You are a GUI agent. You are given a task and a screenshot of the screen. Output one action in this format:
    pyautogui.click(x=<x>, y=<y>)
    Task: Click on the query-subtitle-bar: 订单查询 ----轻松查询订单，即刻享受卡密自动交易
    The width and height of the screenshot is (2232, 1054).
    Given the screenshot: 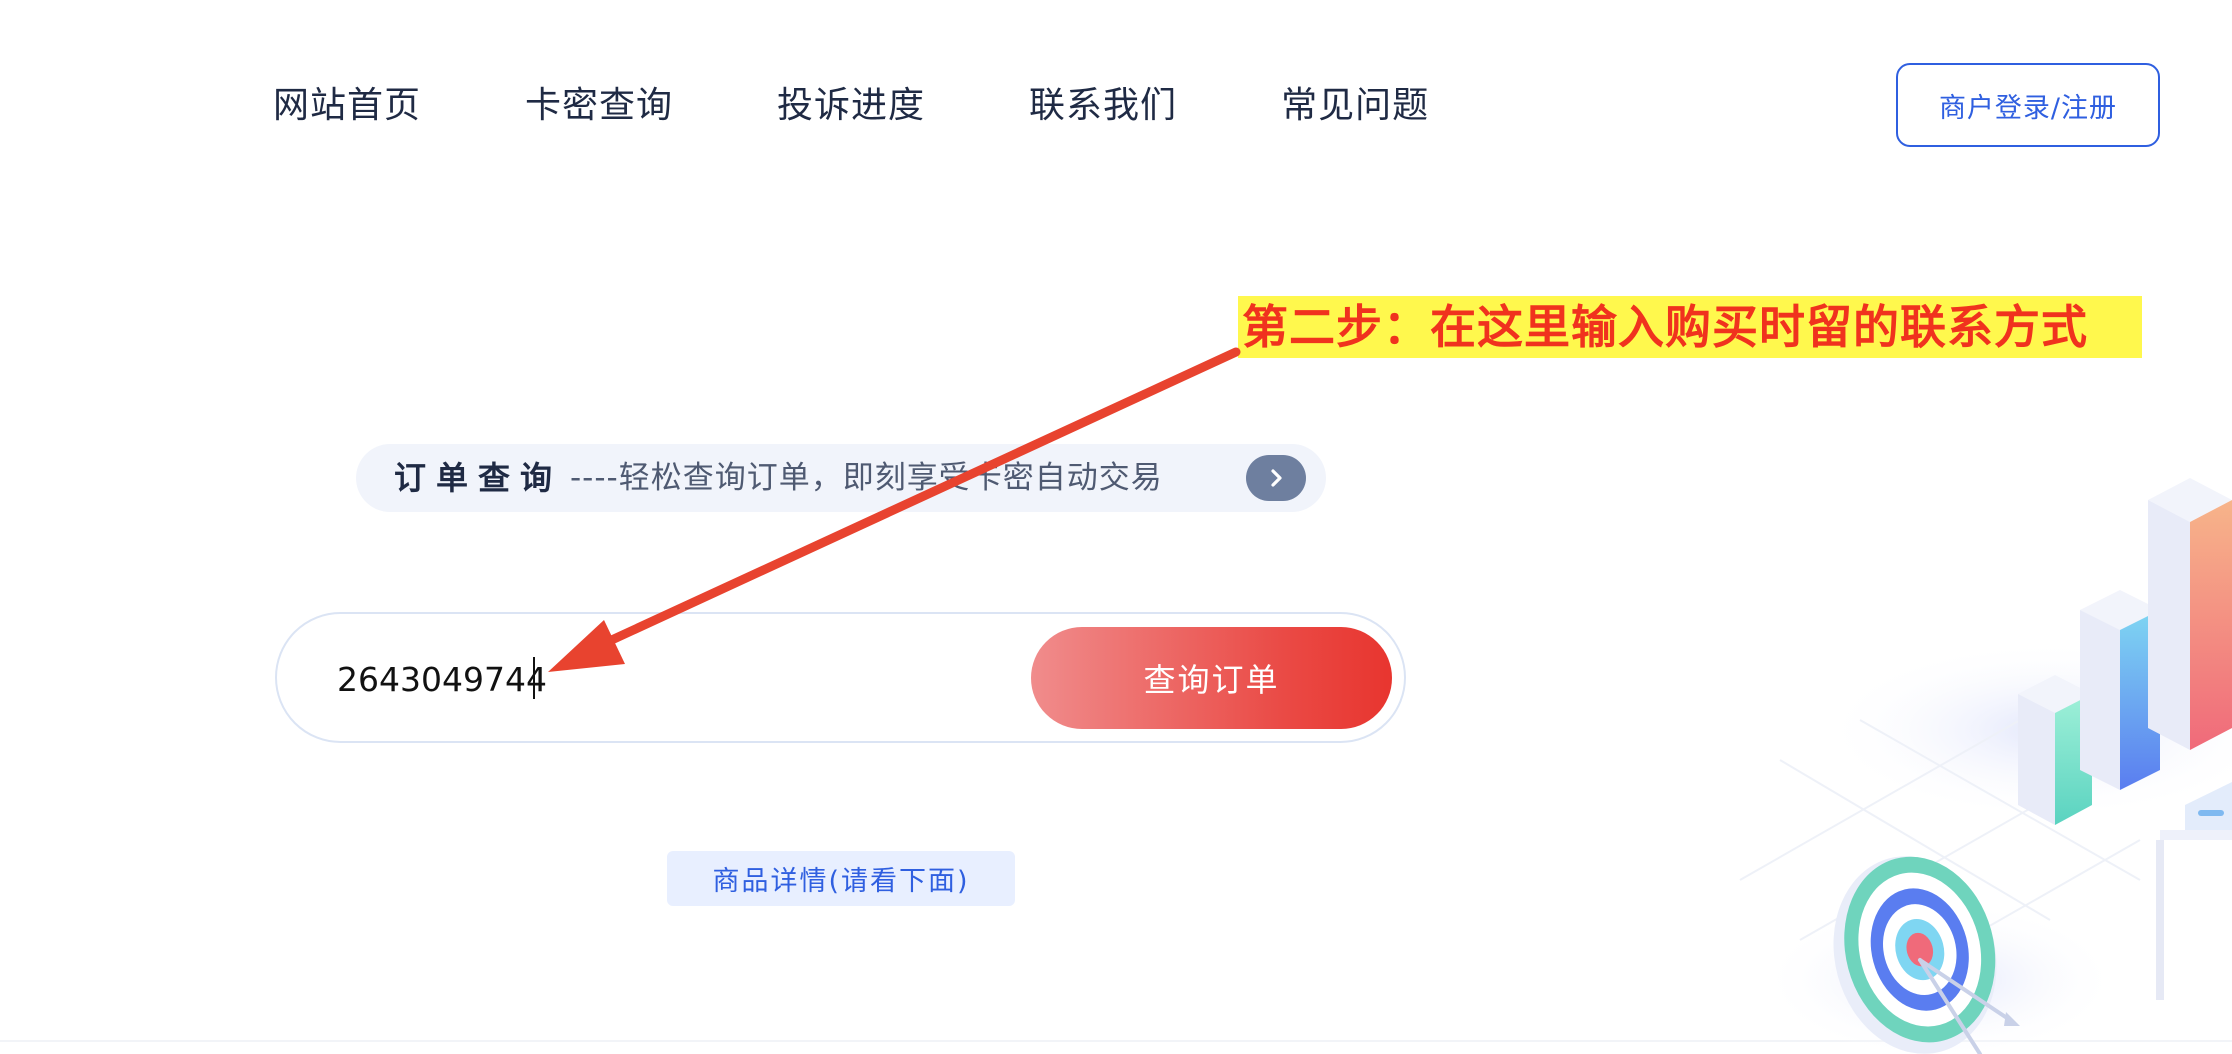 What is the action you would take?
    pyautogui.click(x=841, y=478)
    